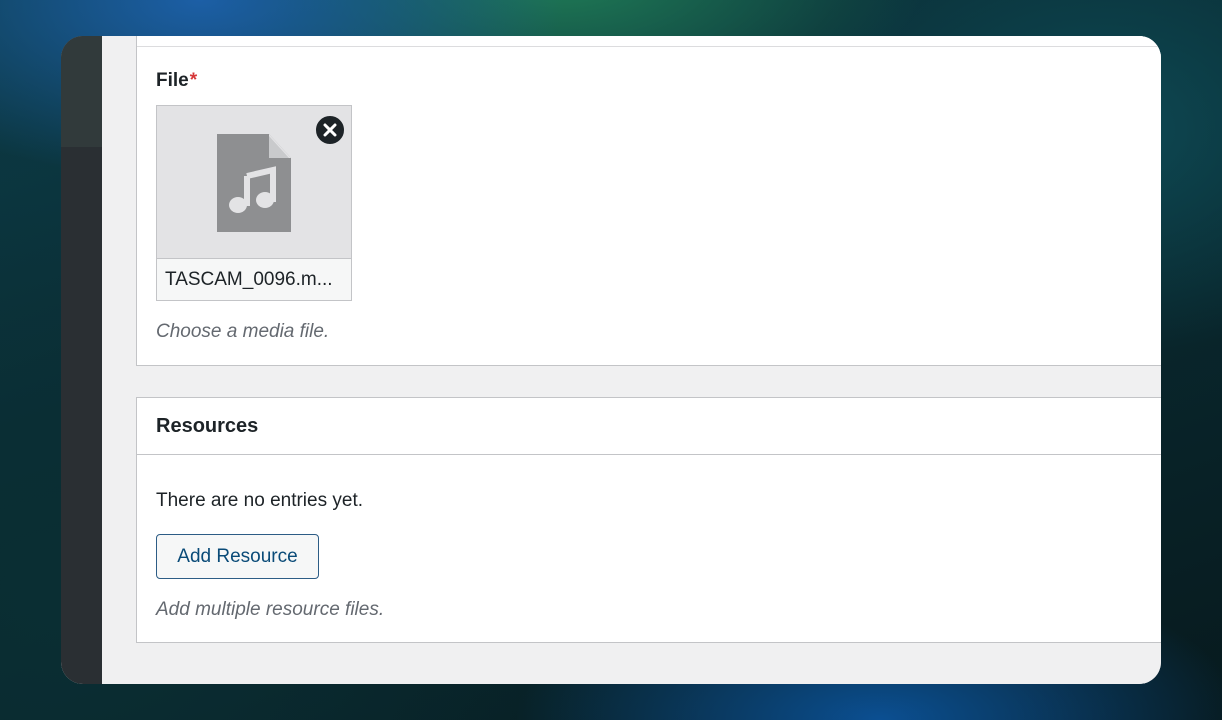 The height and width of the screenshot is (720, 1222). I want to click on resources-title: Resources, so click(207, 426).